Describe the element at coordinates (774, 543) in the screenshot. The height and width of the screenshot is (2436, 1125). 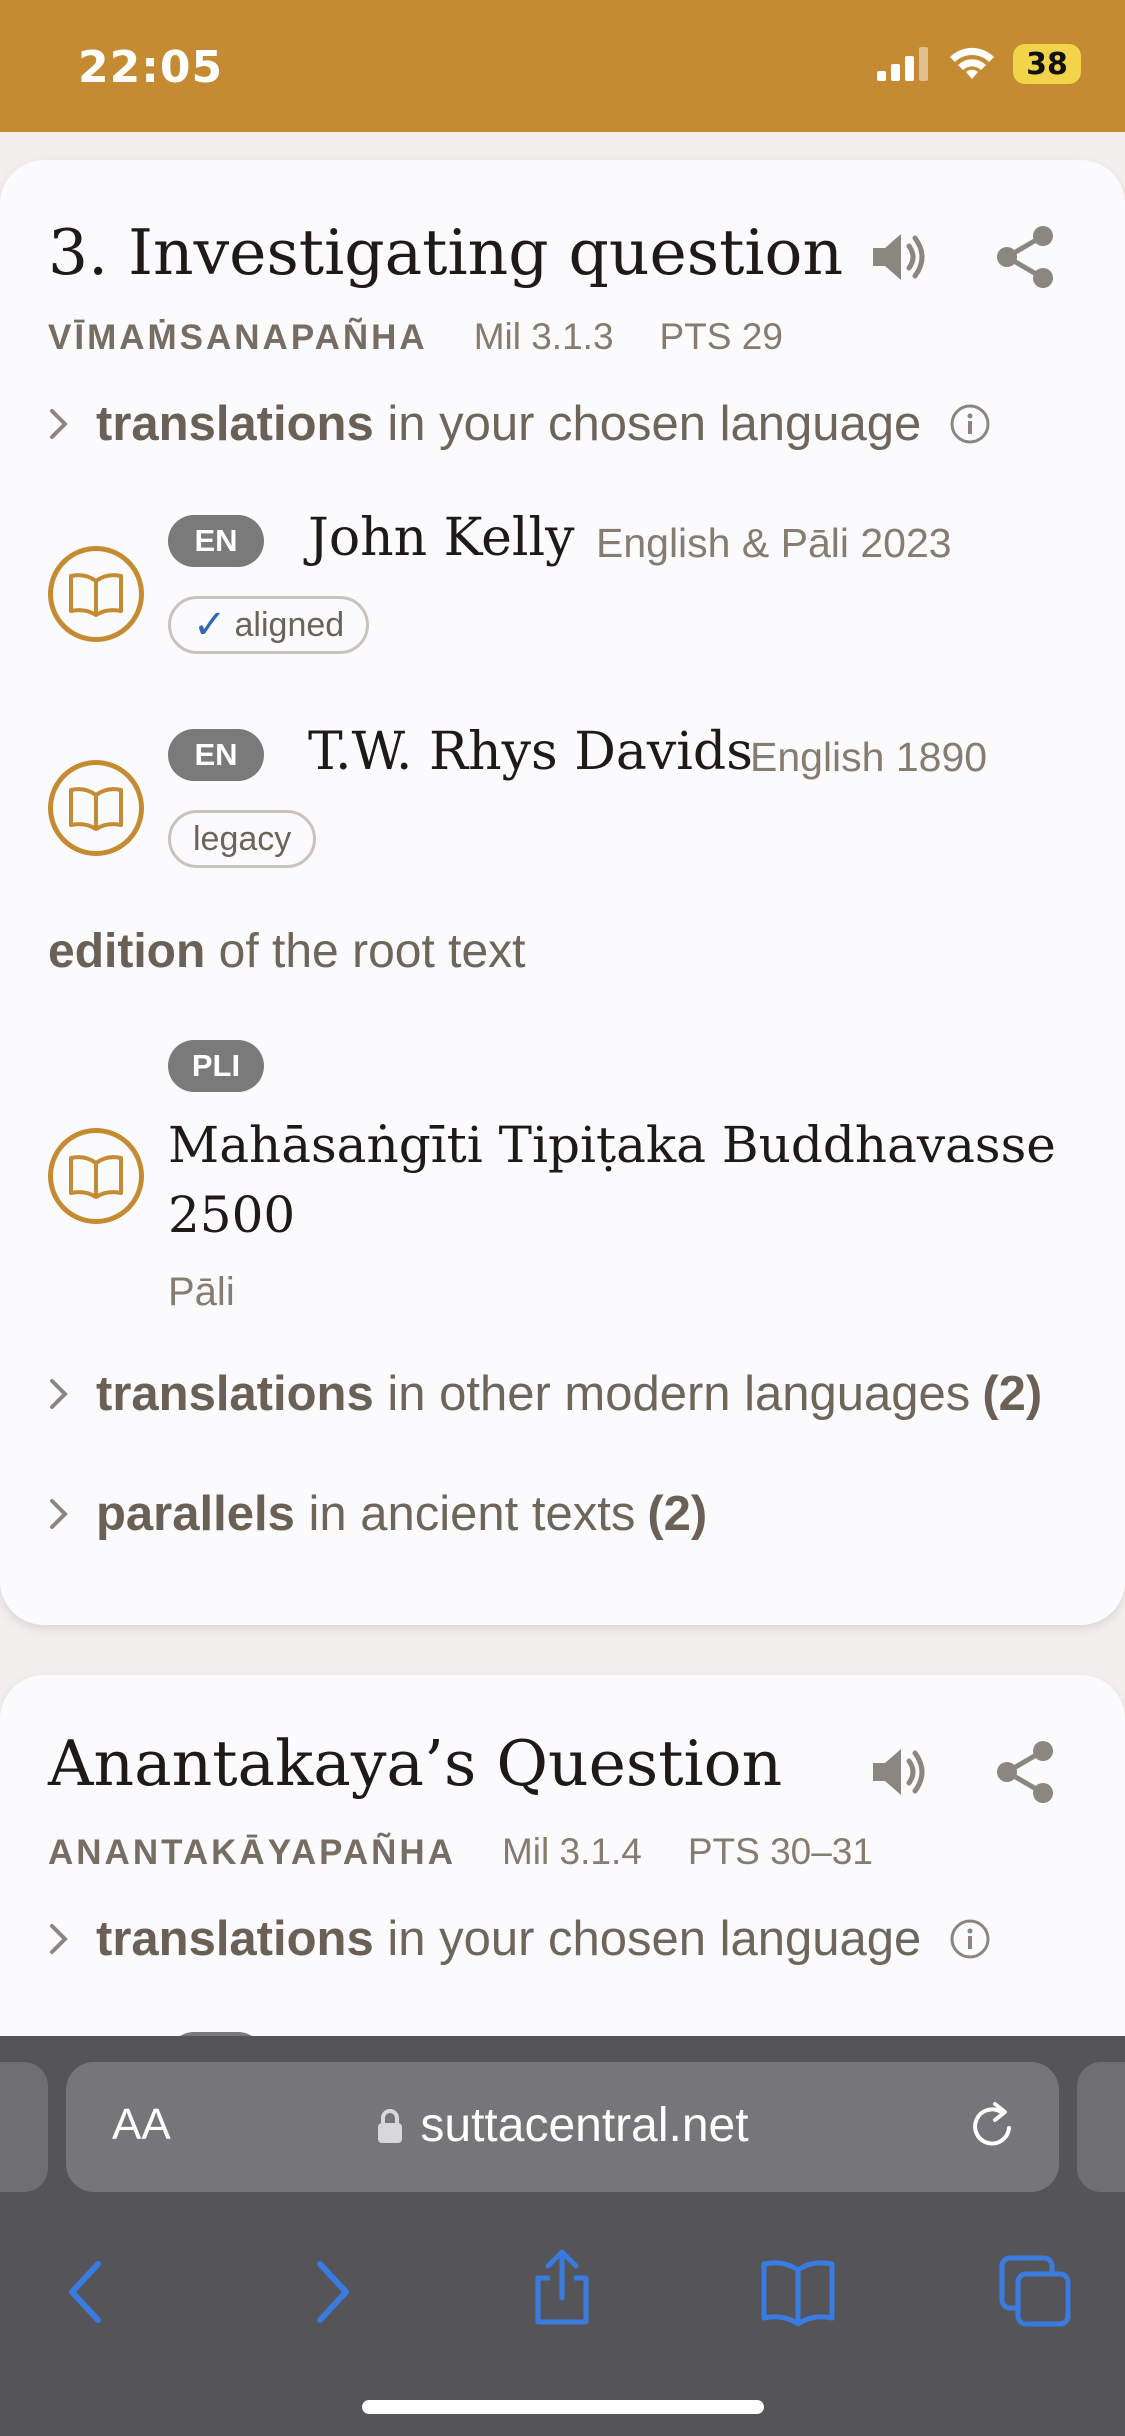
I see `publication-info: English & Pāli 2023` at that location.